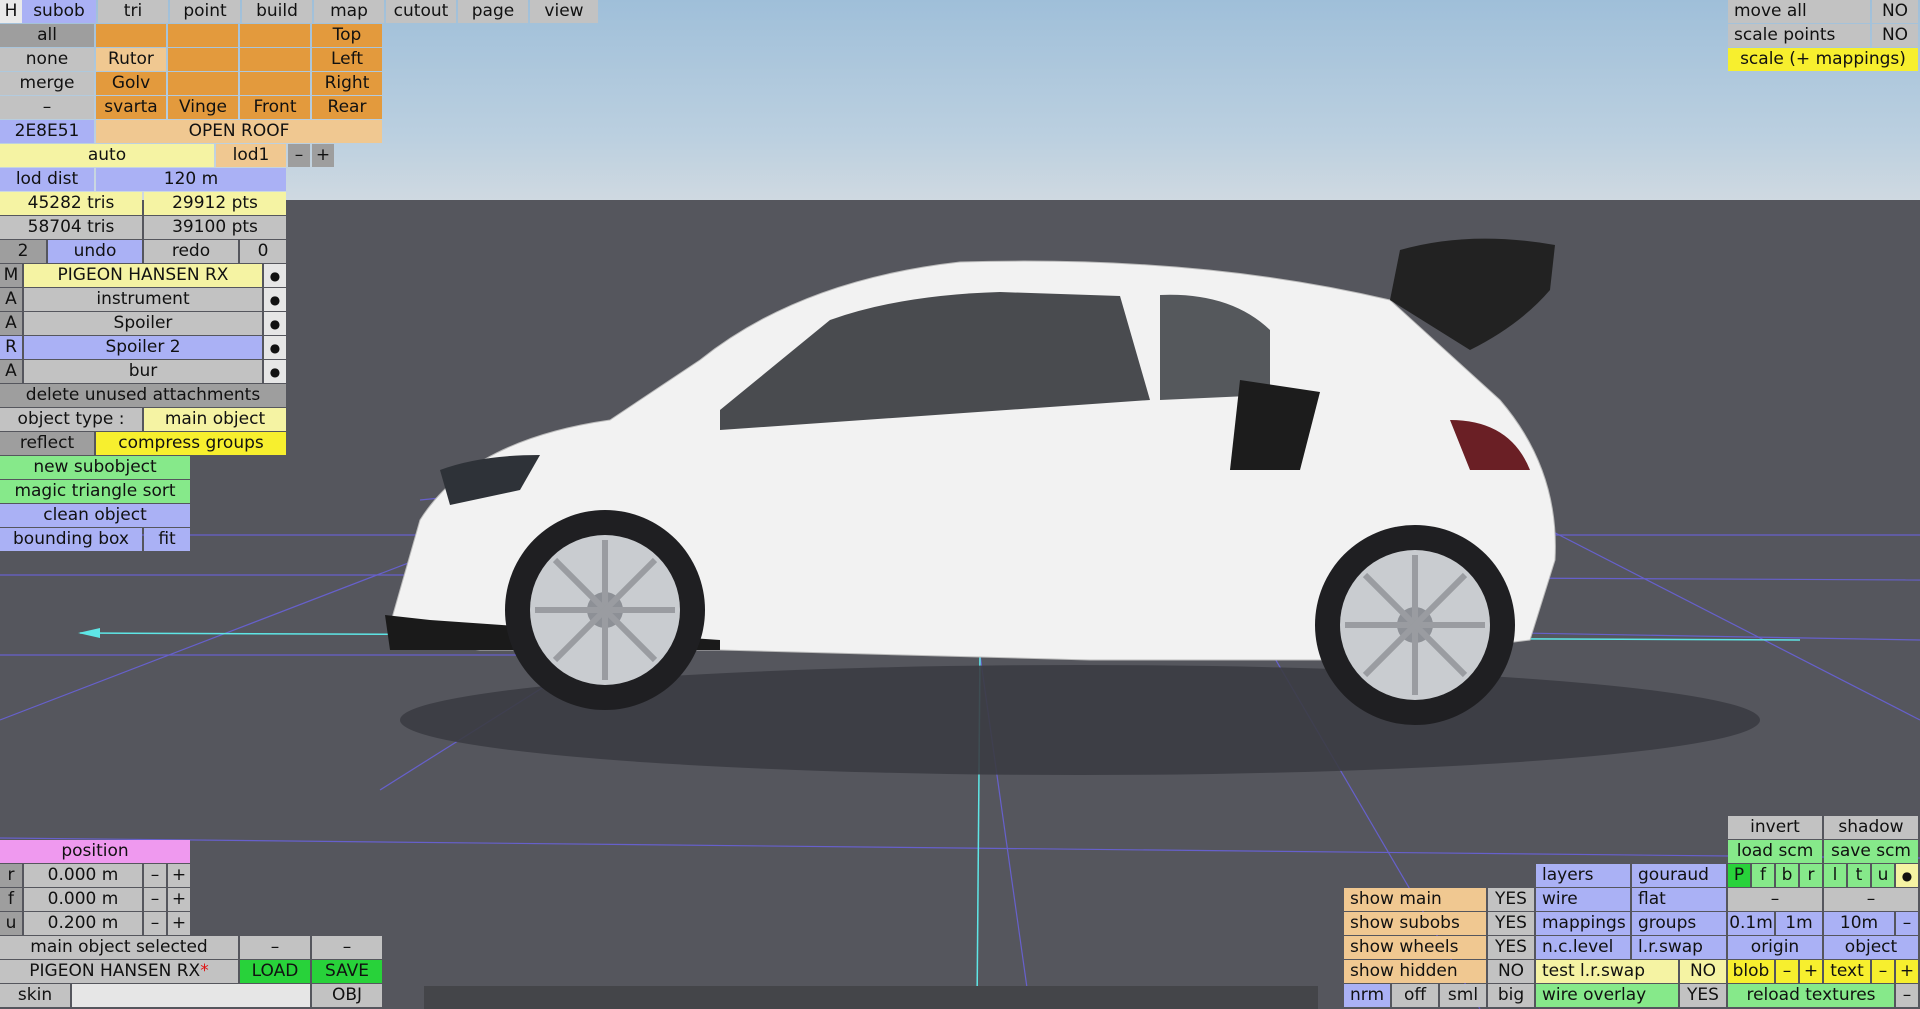 The height and width of the screenshot is (1009, 1920). Describe the element at coordinates (155, 875) in the screenshot. I see `position-r-minus: –` at that location.